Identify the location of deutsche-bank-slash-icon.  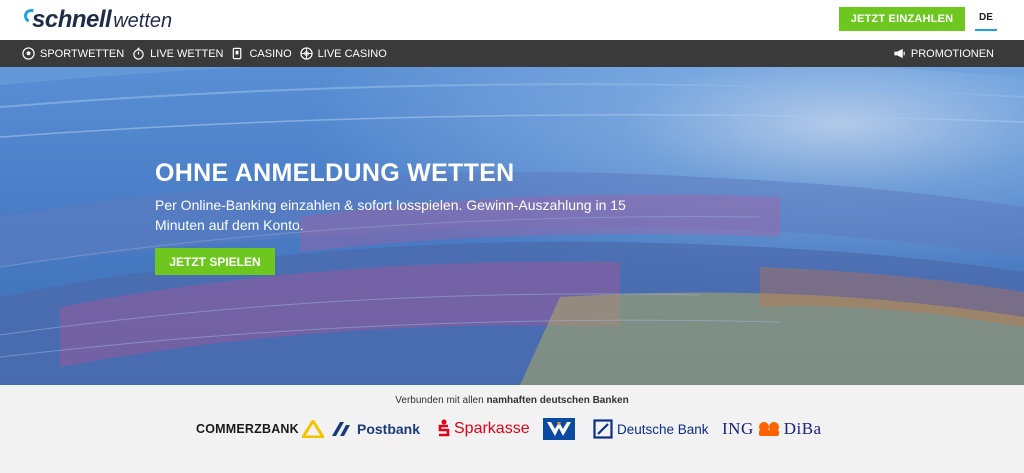
(603, 429).